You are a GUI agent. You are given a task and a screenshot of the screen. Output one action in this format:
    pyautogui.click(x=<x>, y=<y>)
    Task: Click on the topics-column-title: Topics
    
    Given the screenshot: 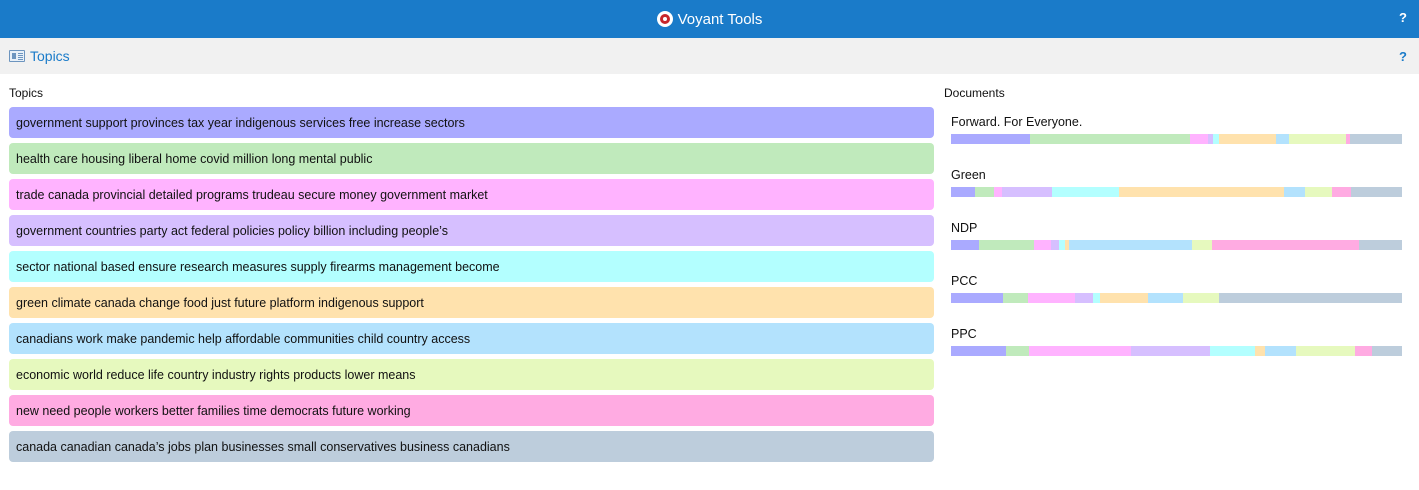 What is the action you would take?
    pyautogui.click(x=26, y=93)
    